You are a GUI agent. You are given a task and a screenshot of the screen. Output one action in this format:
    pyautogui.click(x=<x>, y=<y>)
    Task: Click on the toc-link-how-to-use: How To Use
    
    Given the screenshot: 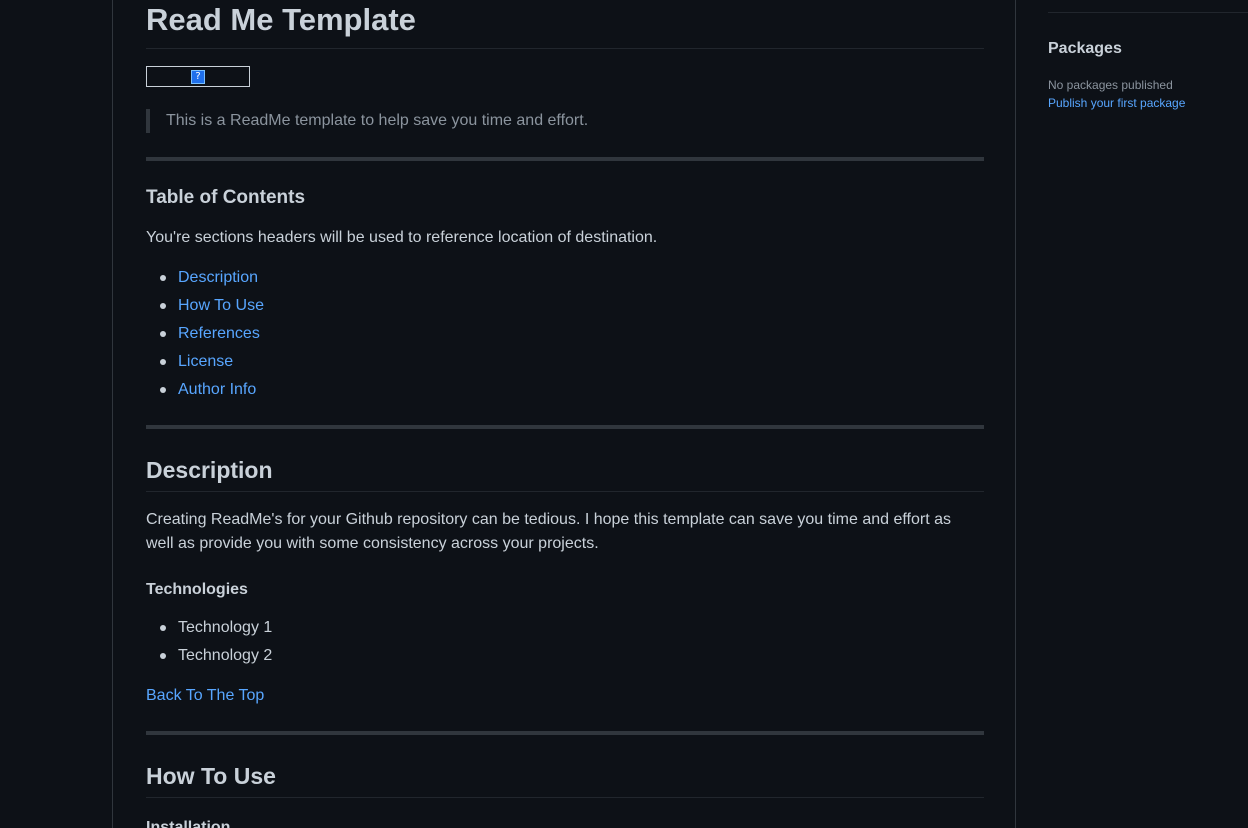 What is the action you would take?
    pyautogui.click(x=221, y=305)
    